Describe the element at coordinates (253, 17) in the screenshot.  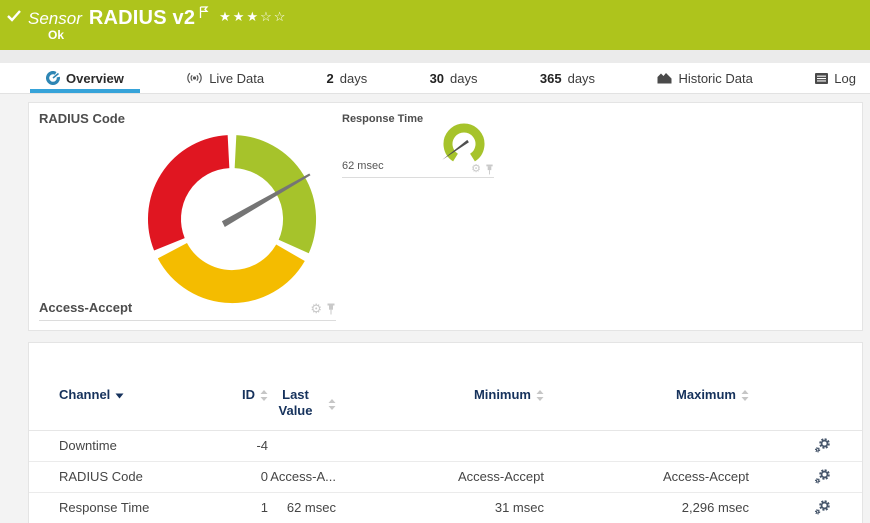
I see `priority-stars: ★★★☆☆` at that location.